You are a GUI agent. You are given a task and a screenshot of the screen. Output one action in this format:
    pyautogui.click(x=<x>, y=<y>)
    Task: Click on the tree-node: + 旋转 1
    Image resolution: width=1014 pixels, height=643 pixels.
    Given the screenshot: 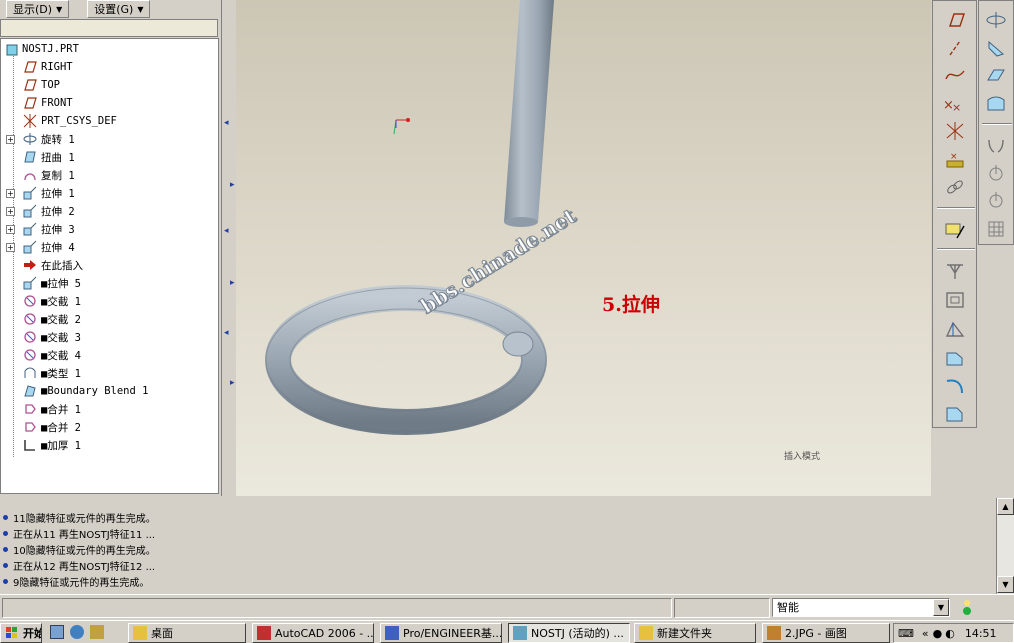 What is the action you would take?
    pyautogui.click(x=109, y=139)
    